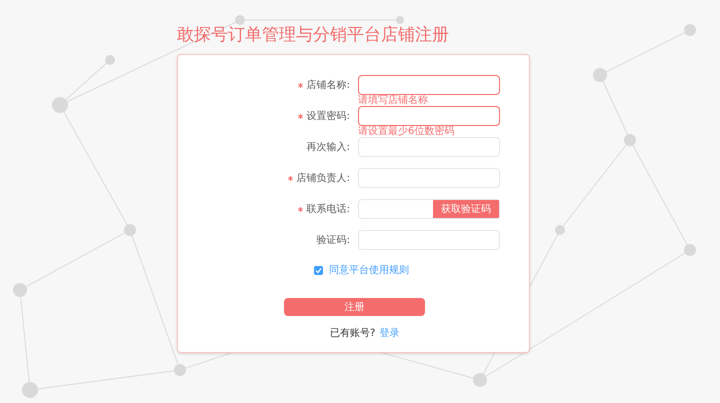 The width and height of the screenshot is (720, 403). I want to click on phone-input: 获取验证码, so click(429, 209).